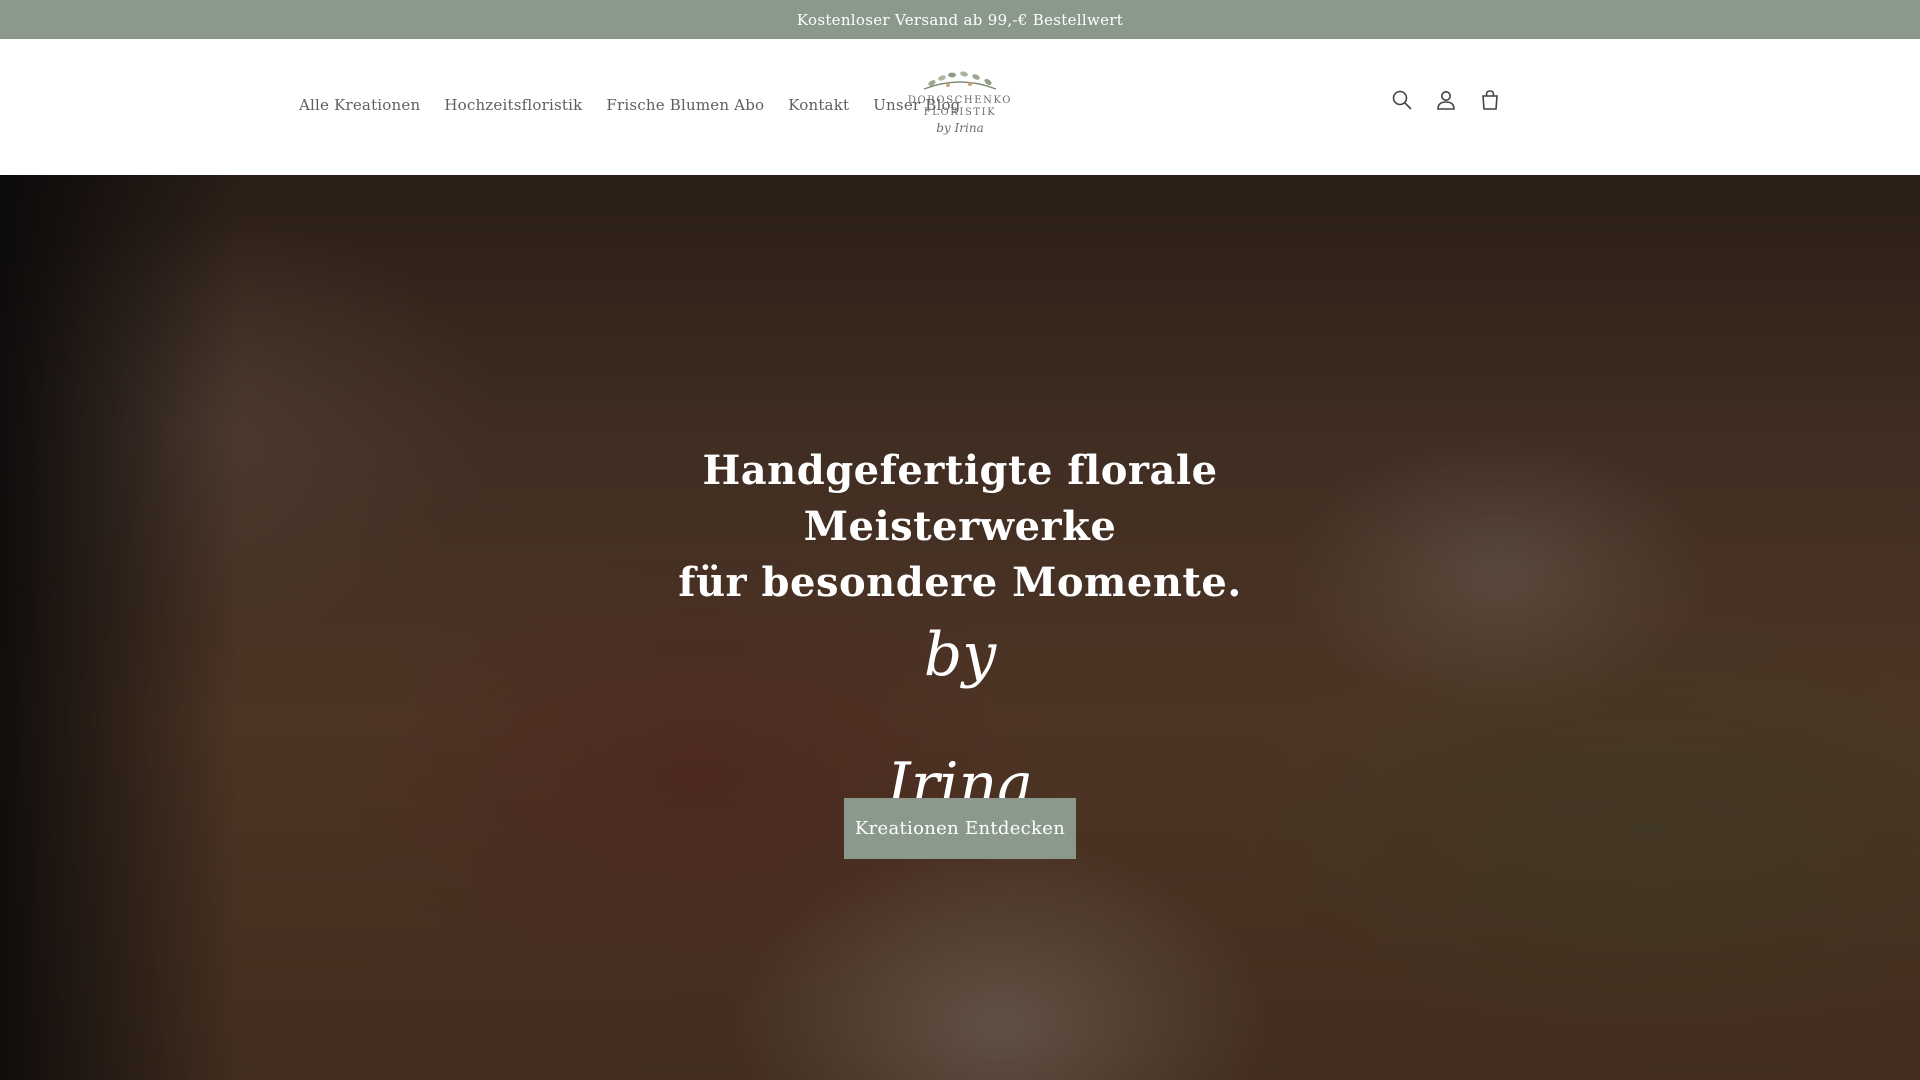 The image size is (1920, 1080). Describe the element at coordinates (960, 828) in the screenshot. I see `discover-creations-button: Kreationen Entdecken` at that location.